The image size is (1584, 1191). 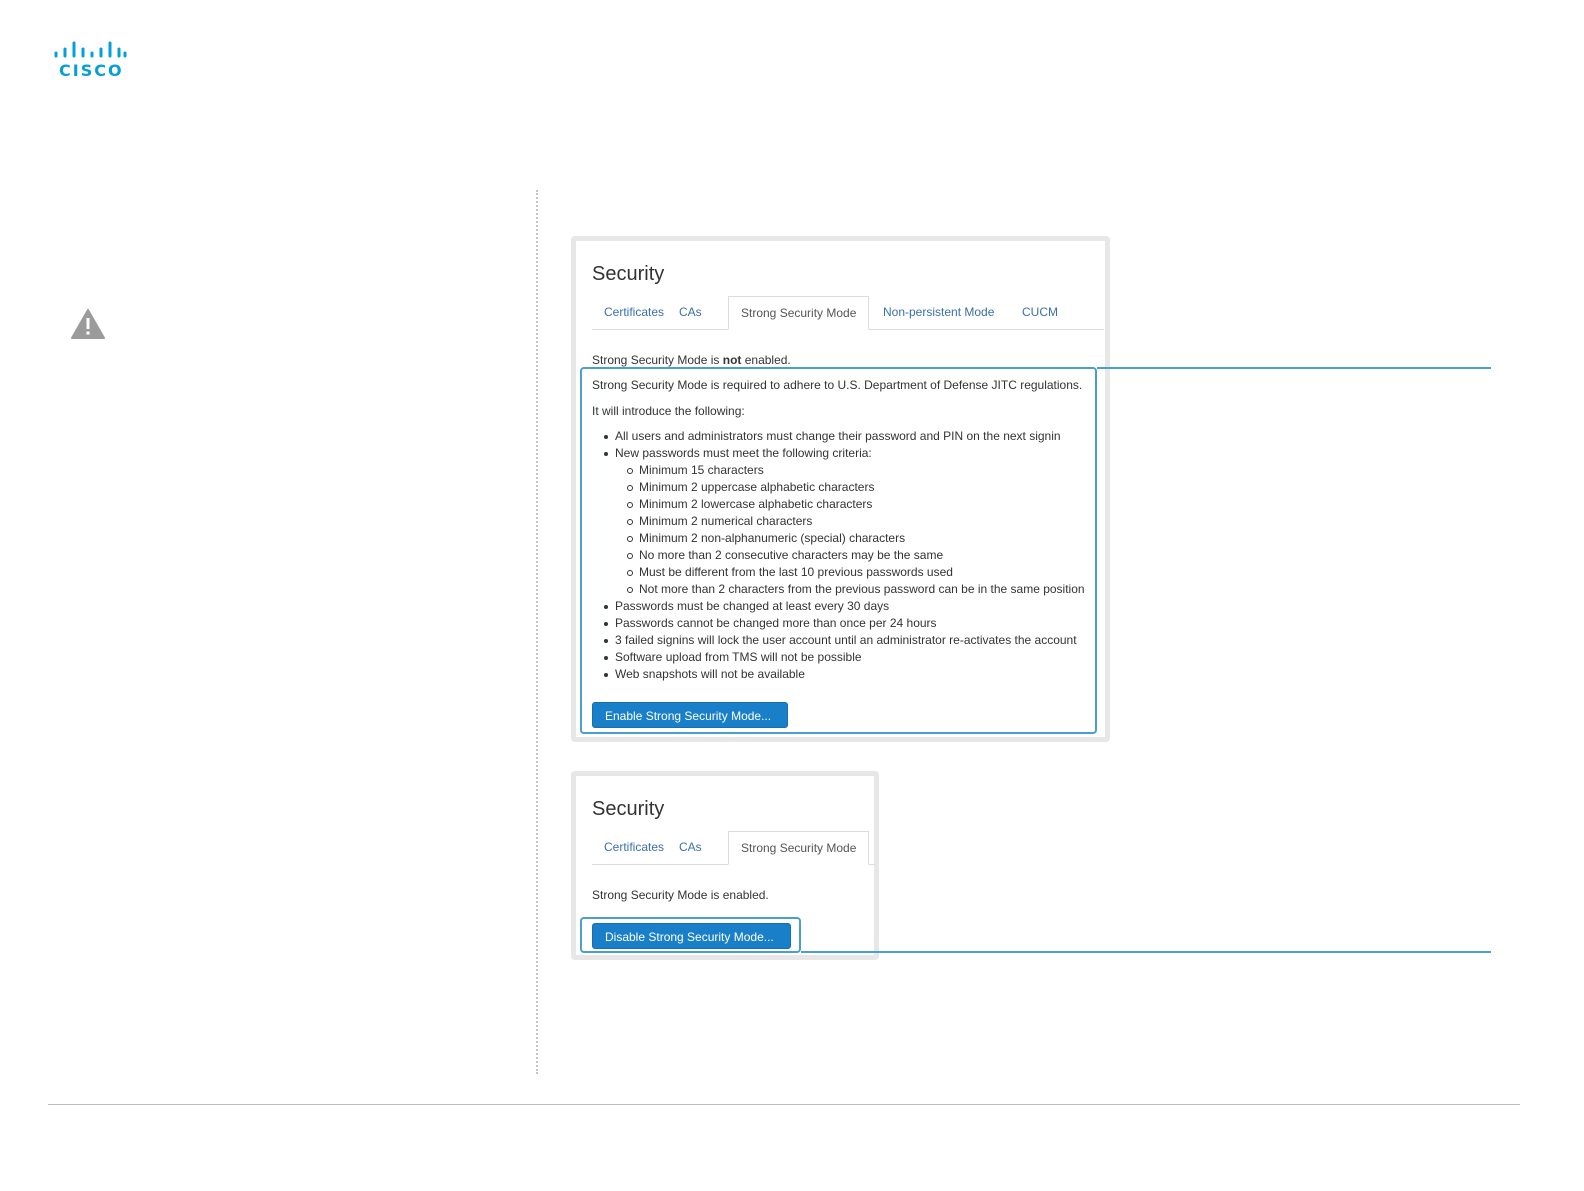 What do you see at coordinates (732, 360) in the screenshot?
I see `status-emphasis: not` at bounding box center [732, 360].